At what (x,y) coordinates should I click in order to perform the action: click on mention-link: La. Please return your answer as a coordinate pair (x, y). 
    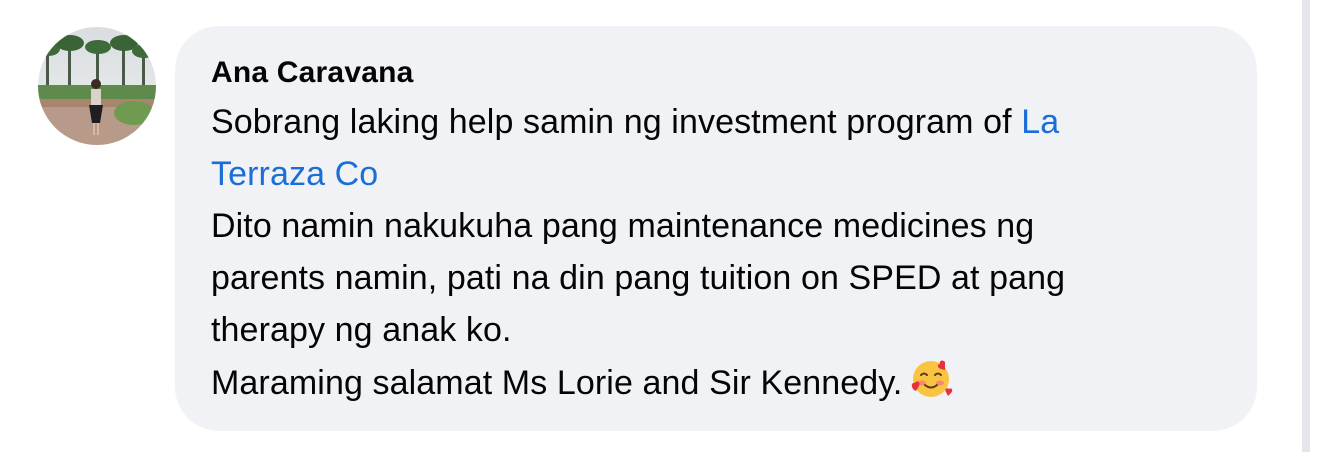
    Looking at the image, I should click on (1040, 122).